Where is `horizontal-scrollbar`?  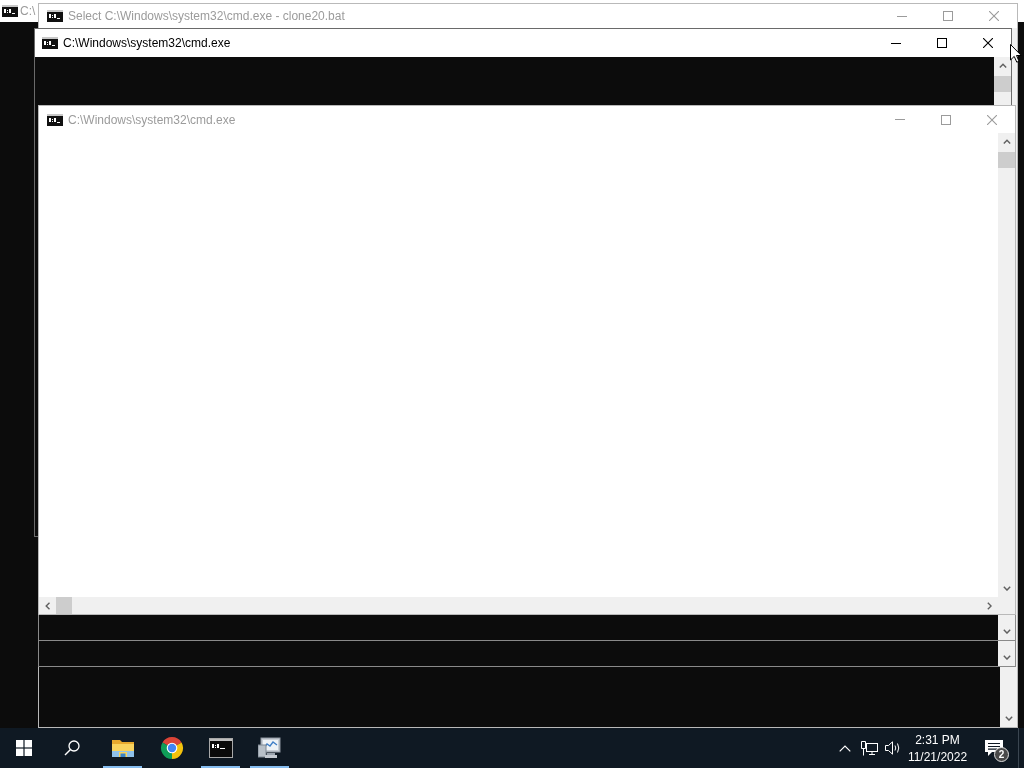
horizontal-scrollbar is located at coordinates (527, 605).